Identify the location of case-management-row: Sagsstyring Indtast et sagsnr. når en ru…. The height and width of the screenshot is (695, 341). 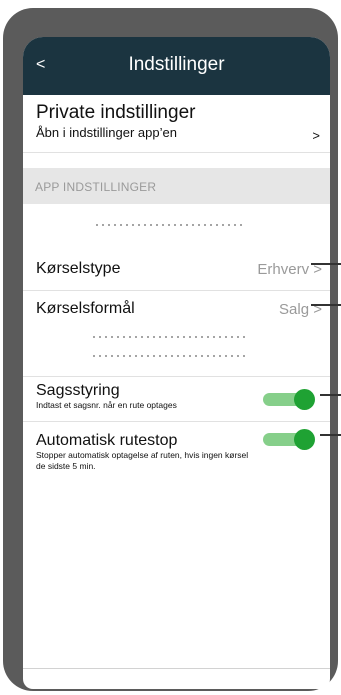
(176, 399).